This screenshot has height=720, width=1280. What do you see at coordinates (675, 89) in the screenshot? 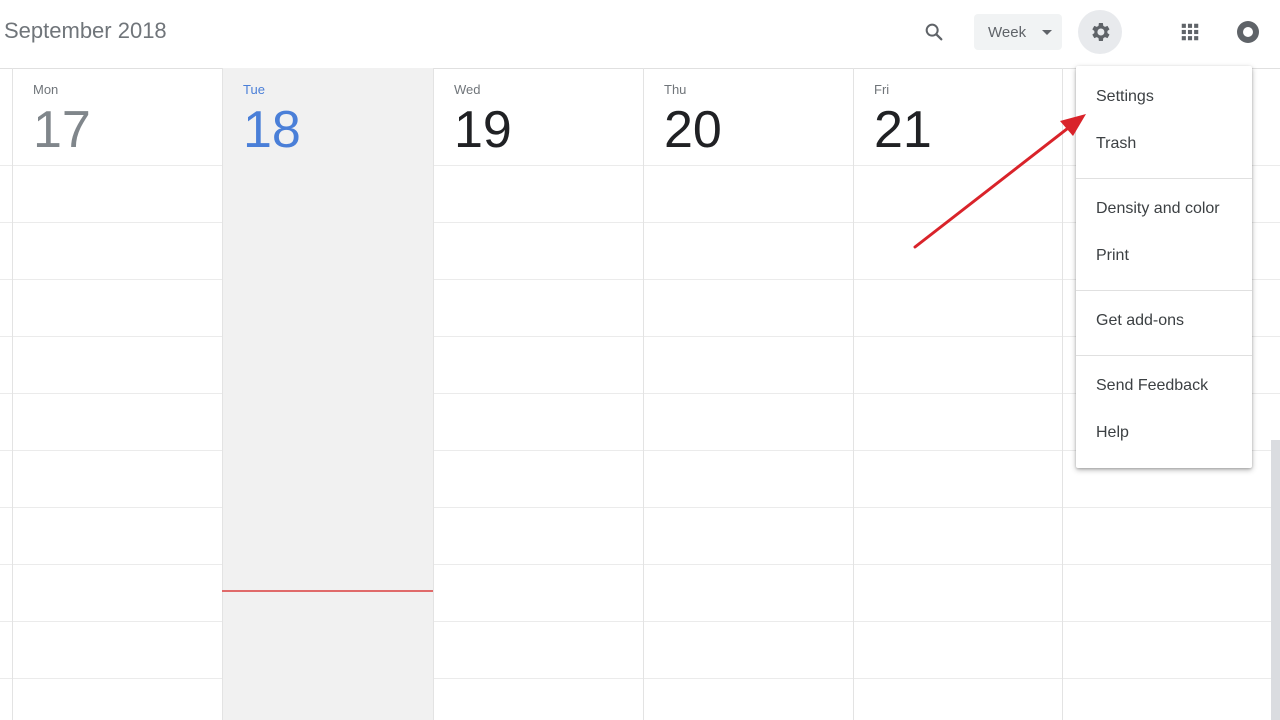
I see `day-name: Thu` at bounding box center [675, 89].